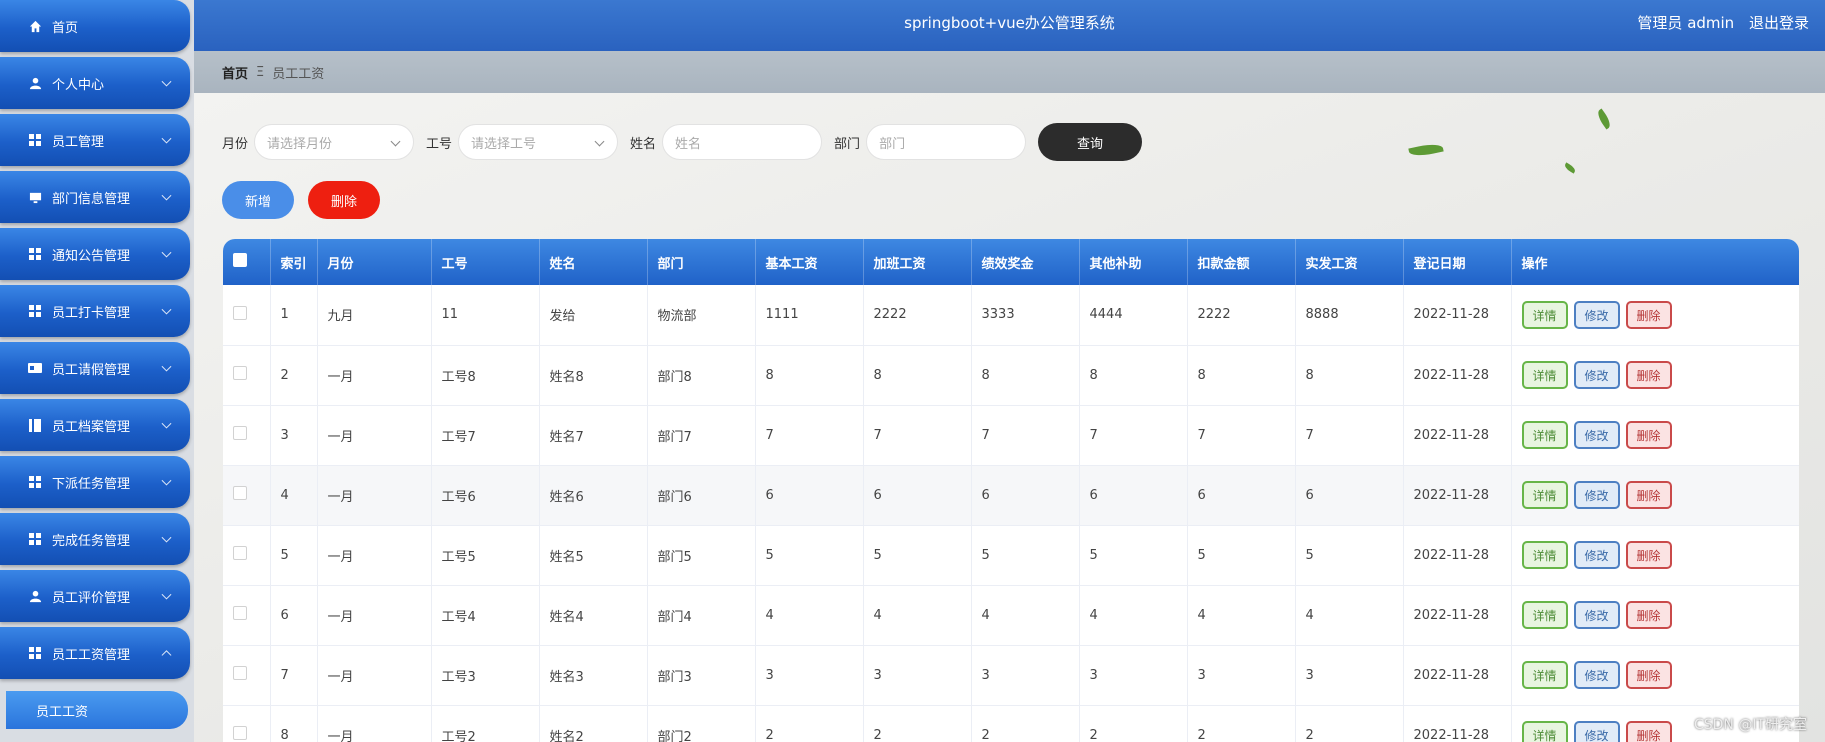 The width and height of the screenshot is (1825, 742). I want to click on table-cell: 7, so click(1133, 435).